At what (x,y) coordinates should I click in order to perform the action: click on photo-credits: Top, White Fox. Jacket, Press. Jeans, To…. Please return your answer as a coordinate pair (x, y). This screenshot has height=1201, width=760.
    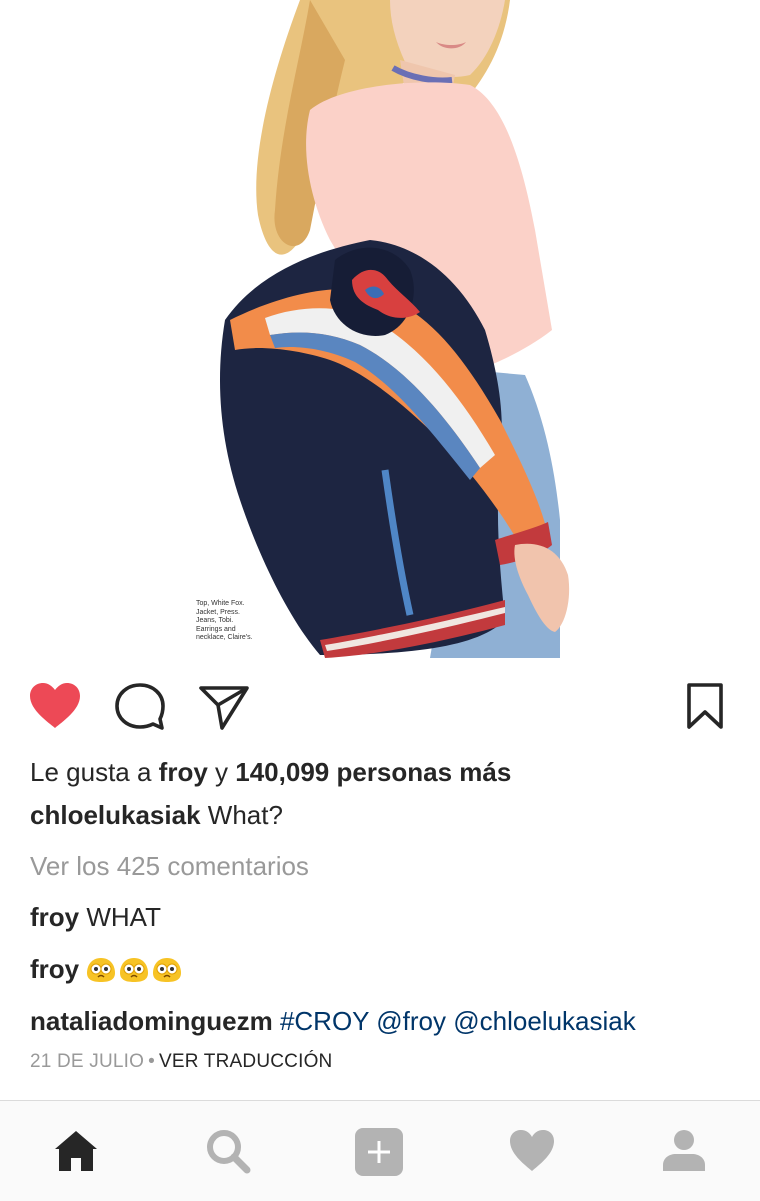
    Looking at the image, I should click on (224, 621).